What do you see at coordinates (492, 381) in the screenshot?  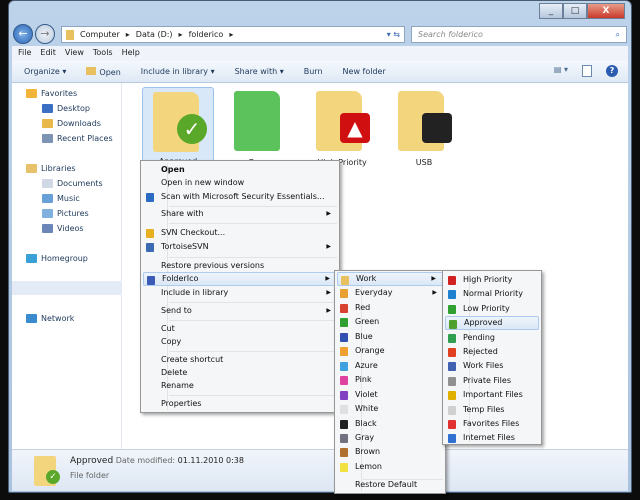 I see `menu-item-private-files: Private Files` at bounding box center [492, 381].